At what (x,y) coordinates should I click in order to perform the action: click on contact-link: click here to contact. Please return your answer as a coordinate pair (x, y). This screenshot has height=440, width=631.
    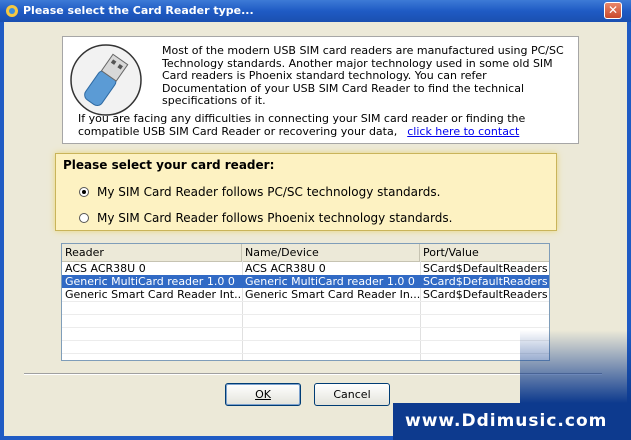
    Looking at the image, I should click on (463, 131).